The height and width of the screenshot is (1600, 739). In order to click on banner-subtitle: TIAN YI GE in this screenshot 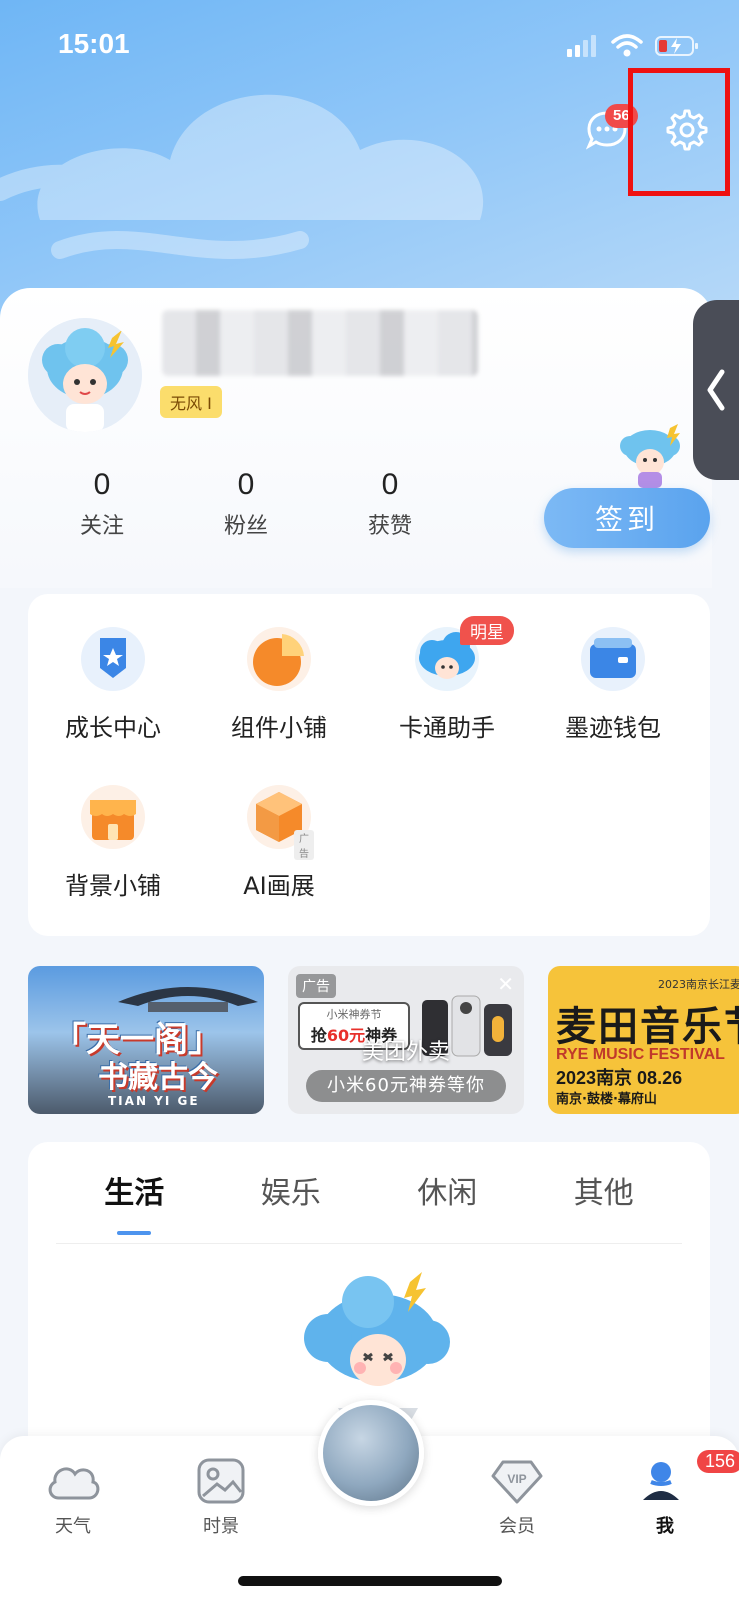, I will do `click(154, 1101)`.